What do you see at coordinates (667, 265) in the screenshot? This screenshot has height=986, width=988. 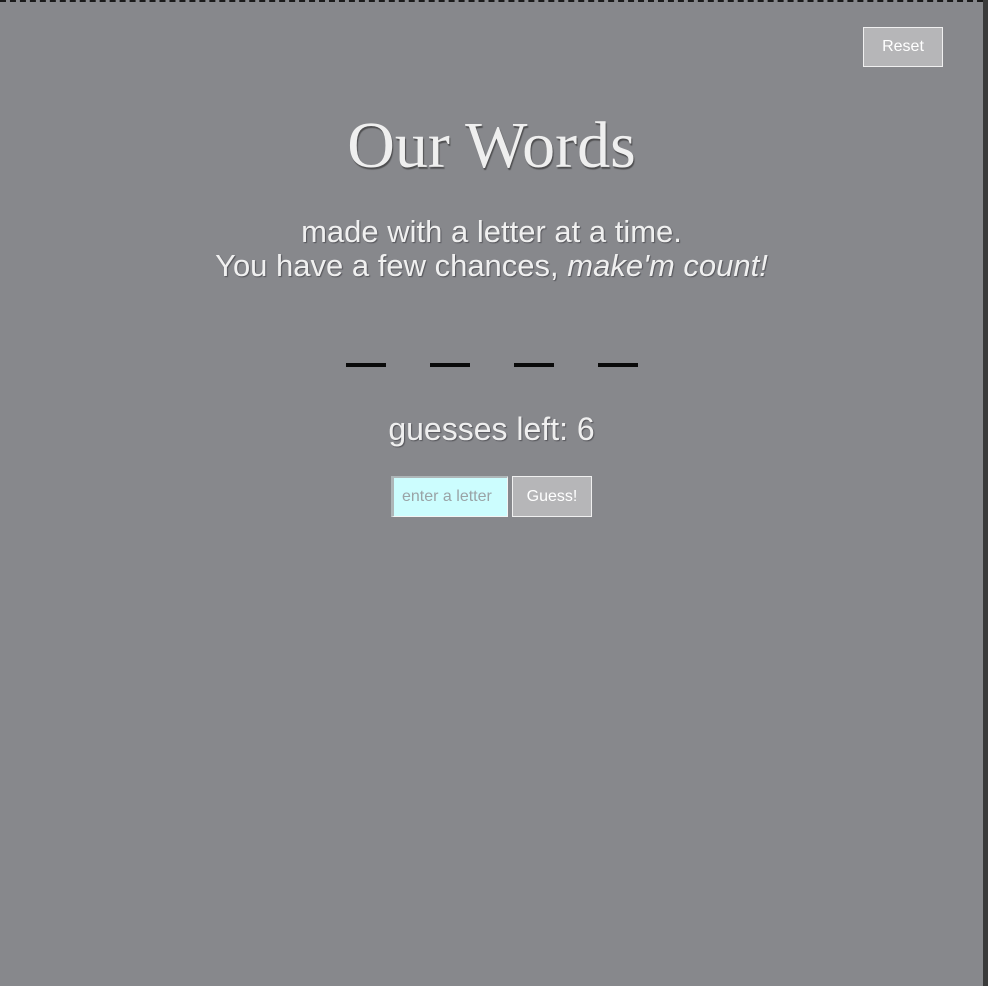 I see `subtitle-emphasis: make'm count!` at bounding box center [667, 265].